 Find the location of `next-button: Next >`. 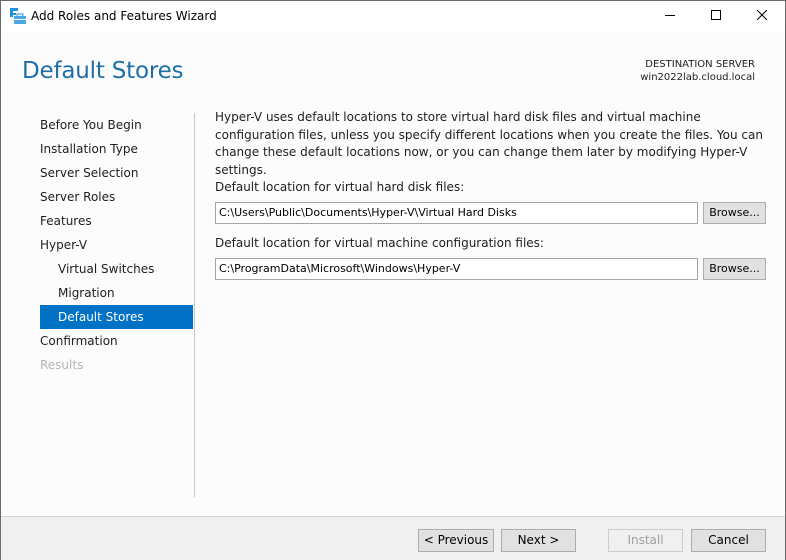

next-button: Next > is located at coordinates (538, 540).